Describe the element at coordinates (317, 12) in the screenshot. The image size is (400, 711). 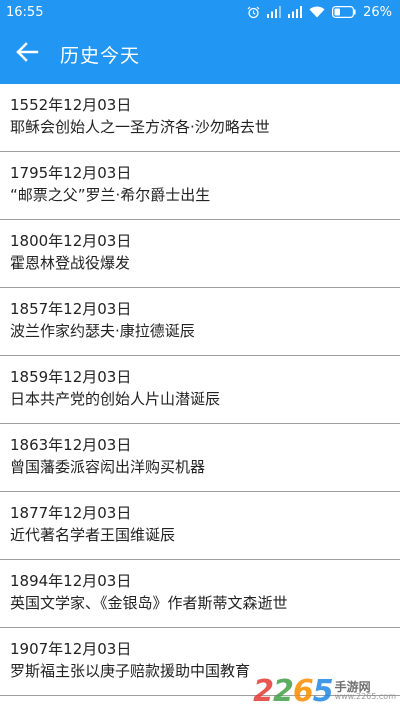
I see `wifi-icon` at that location.